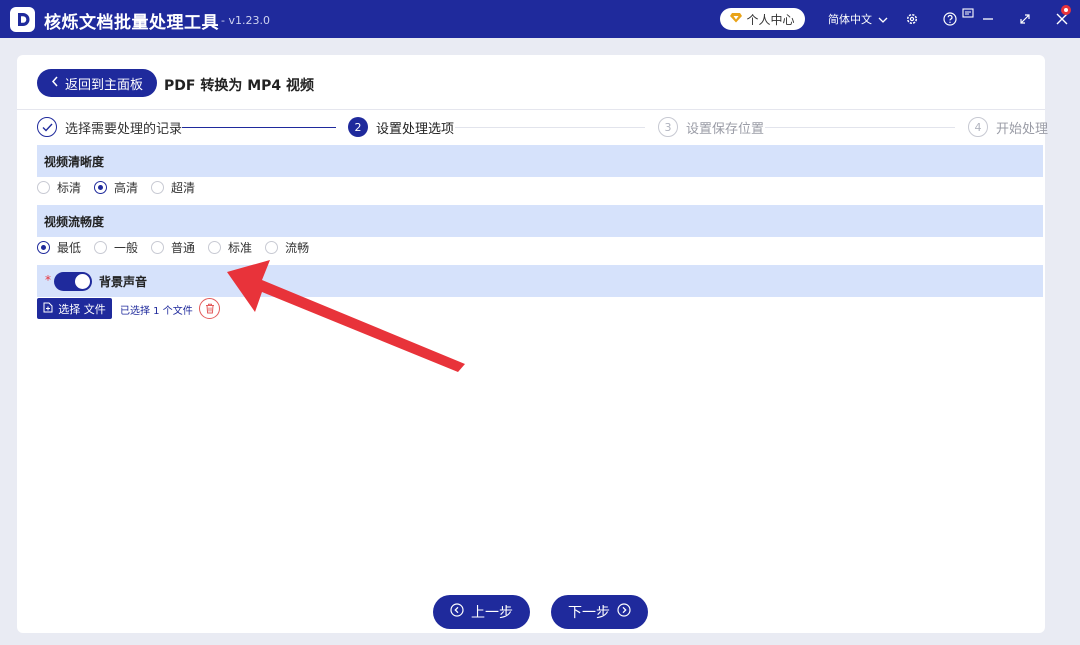  I want to click on user-center-label: 个人中心, so click(770, 19).